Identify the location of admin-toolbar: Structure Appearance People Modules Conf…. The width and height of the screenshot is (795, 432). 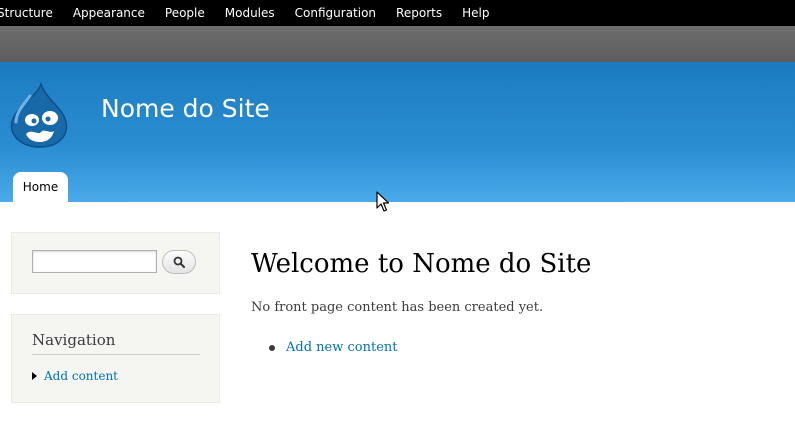
(397, 13).